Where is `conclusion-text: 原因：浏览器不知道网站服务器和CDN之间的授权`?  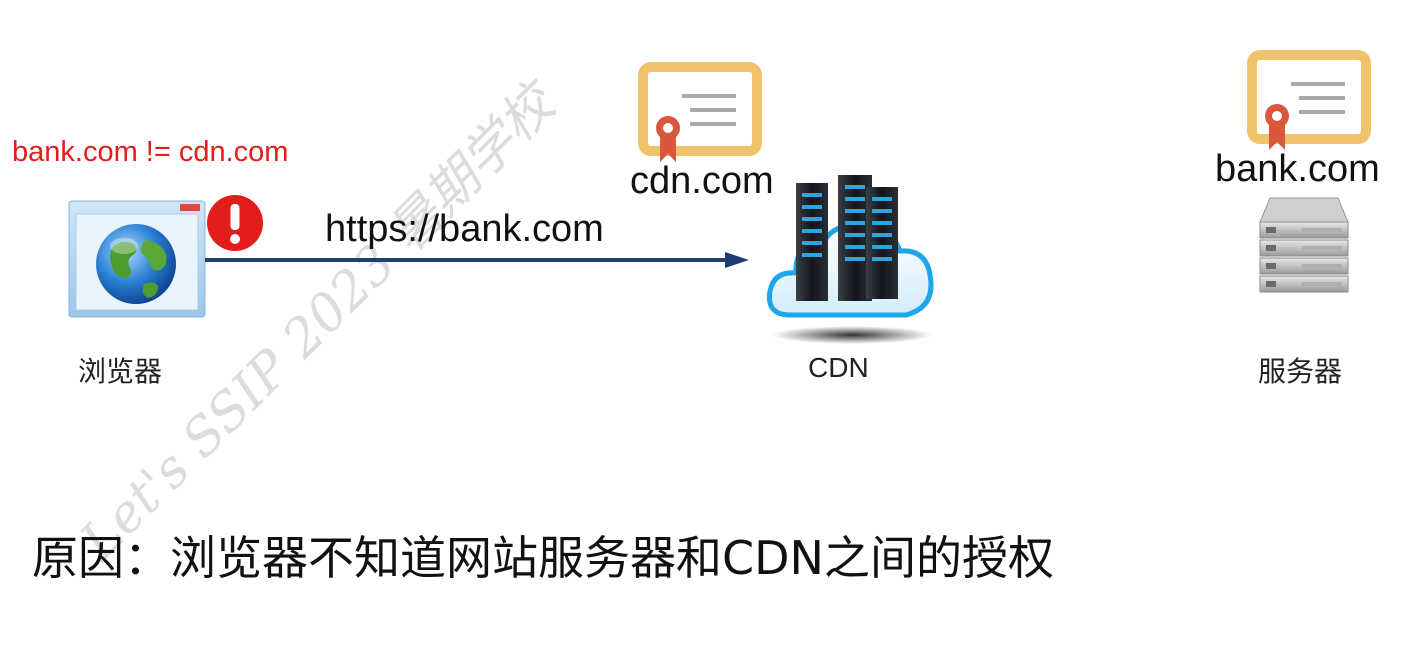 conclusion-text: 原因：浏览器不知道网站服务器和CDN之间的授权 is located at coordinates (543, 558).